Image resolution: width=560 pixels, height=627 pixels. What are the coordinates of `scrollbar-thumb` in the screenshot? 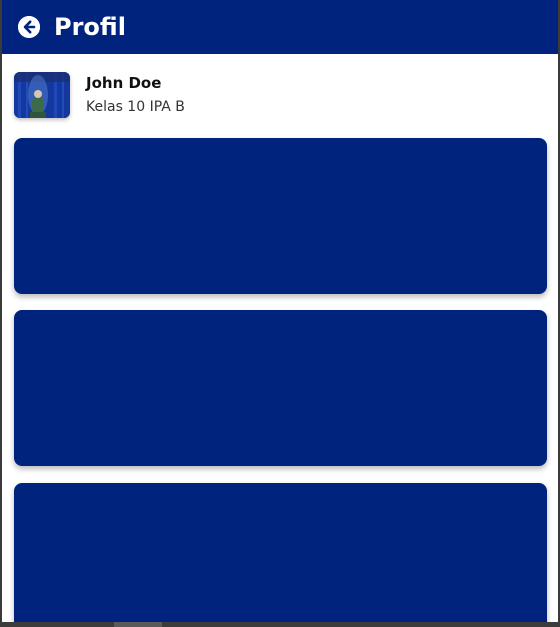 It's located at (138, 624).